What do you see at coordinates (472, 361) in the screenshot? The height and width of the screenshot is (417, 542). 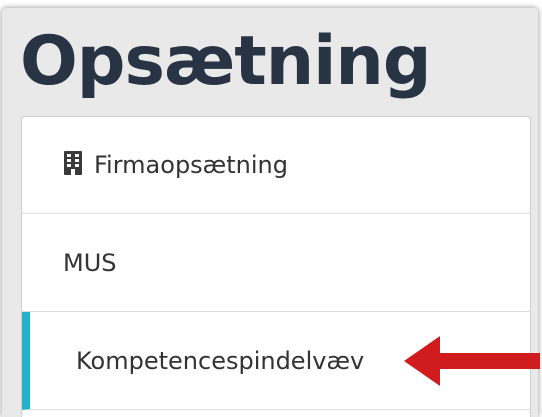 I see `arrow-left-icon` at bounding box center [472, 361].